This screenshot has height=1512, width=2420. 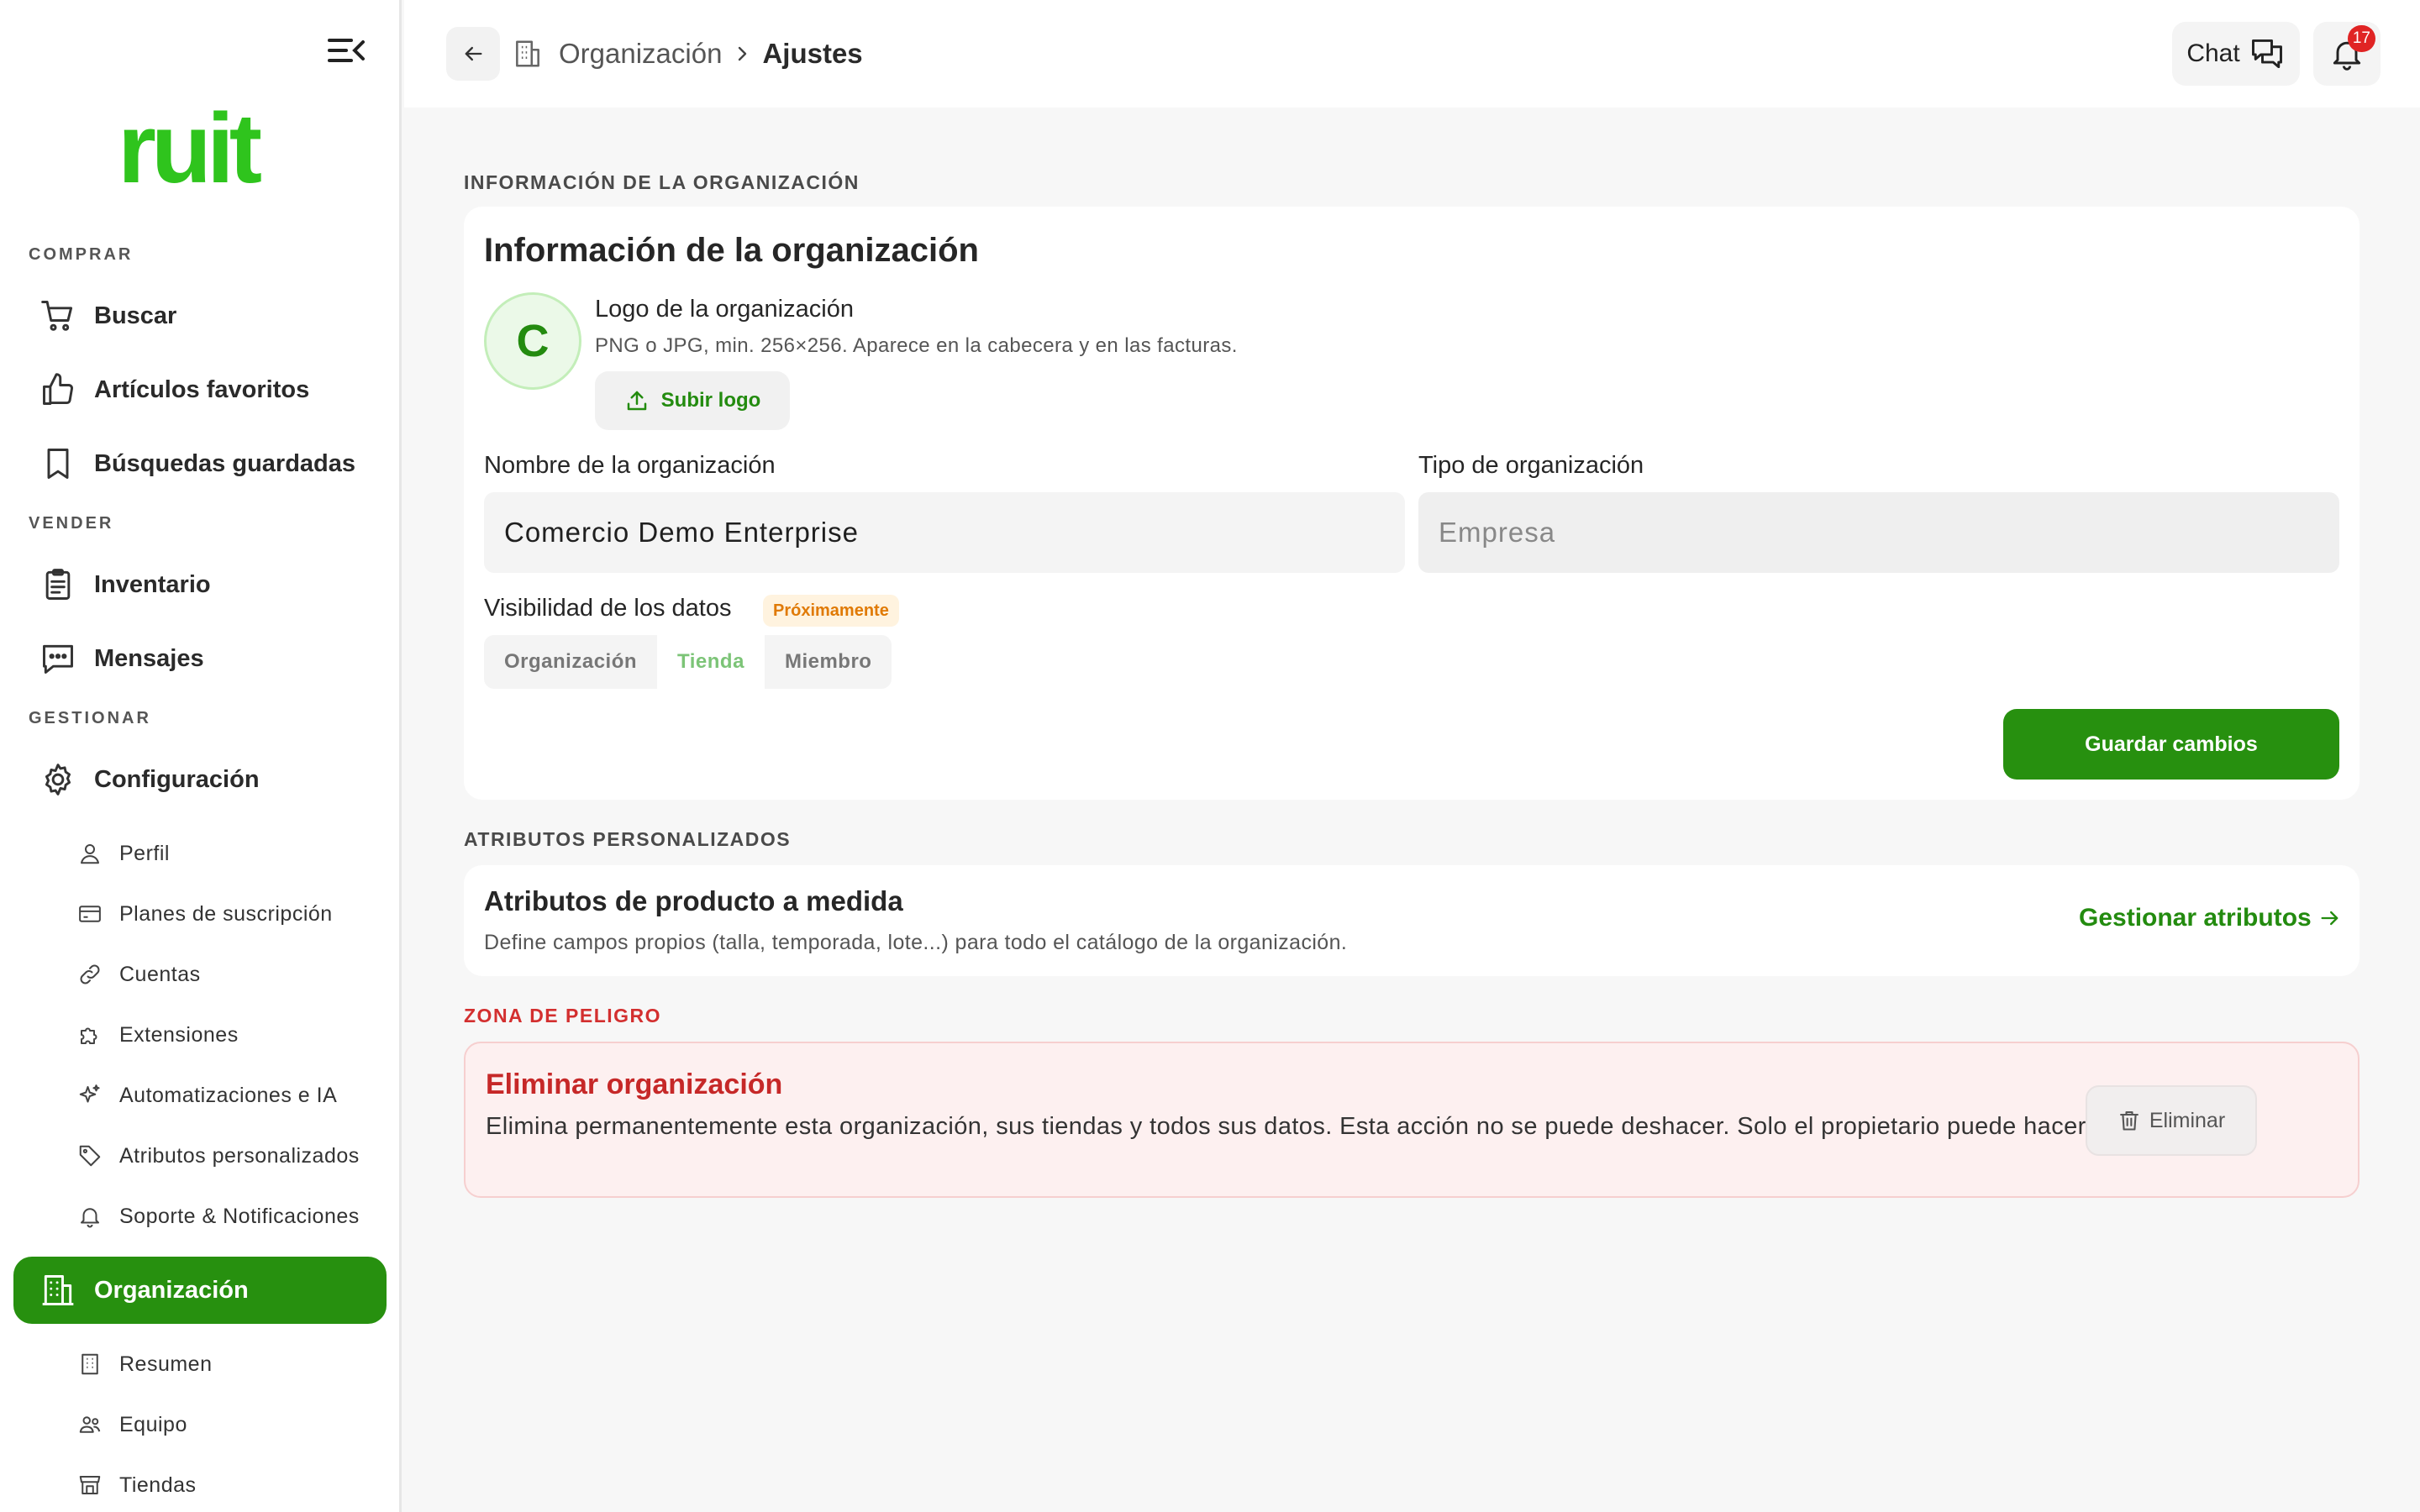 I want to click on back-button, so click(x=473, y=54).